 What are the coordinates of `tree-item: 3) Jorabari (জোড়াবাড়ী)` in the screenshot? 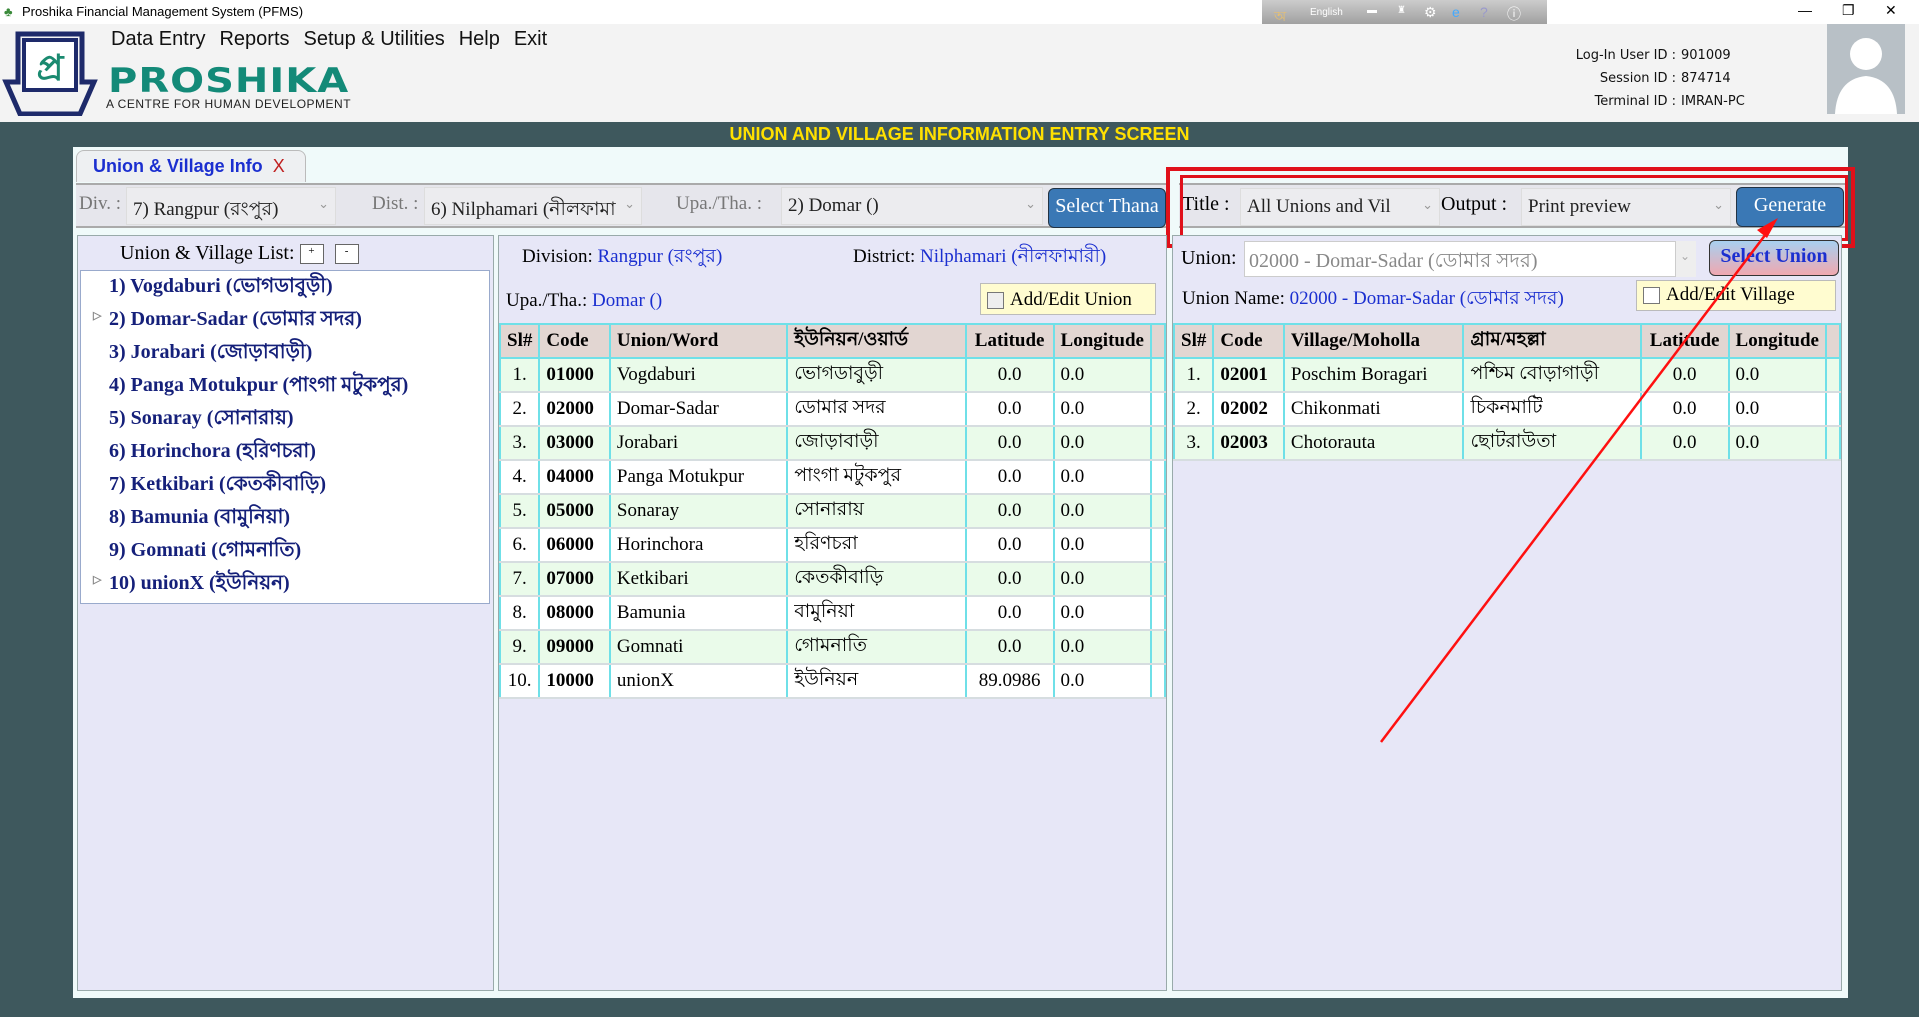 It's located at (285, 353).